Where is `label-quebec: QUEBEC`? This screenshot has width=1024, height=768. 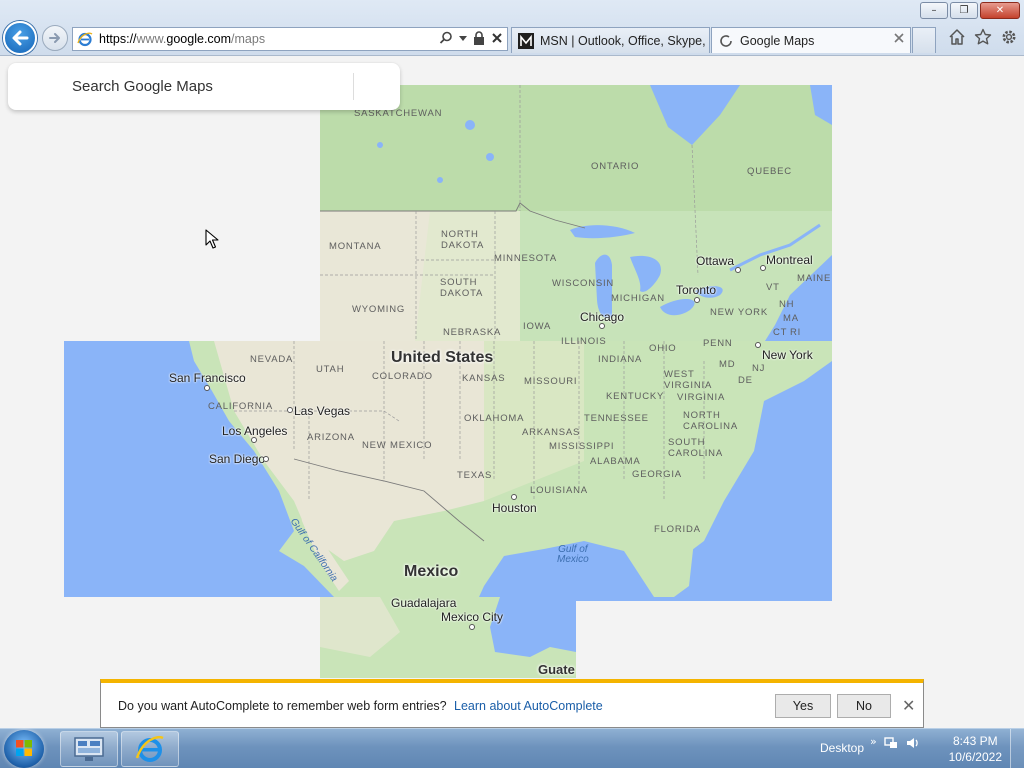 label-quebec: QUEBEC is located at coordinates (769, 171).